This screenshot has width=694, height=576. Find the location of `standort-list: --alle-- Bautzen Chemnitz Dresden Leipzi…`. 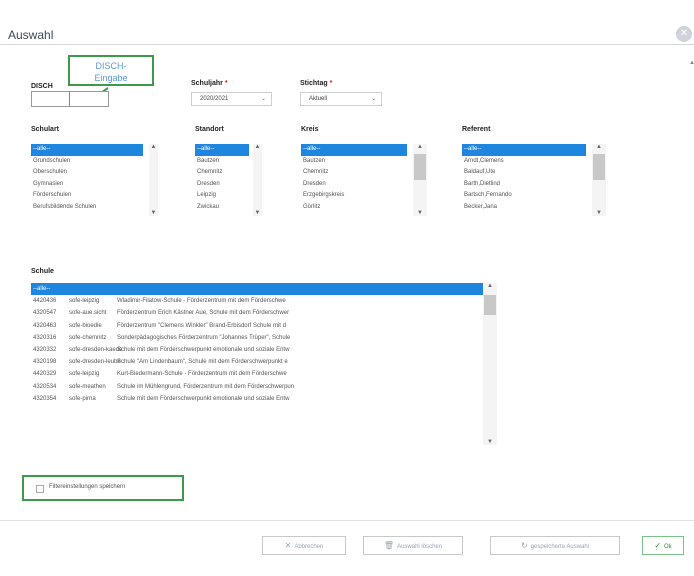

standort-list: --alle-- Bautzen Chemnitz Dresden Leipzi… is located at coordinates (230, 180).